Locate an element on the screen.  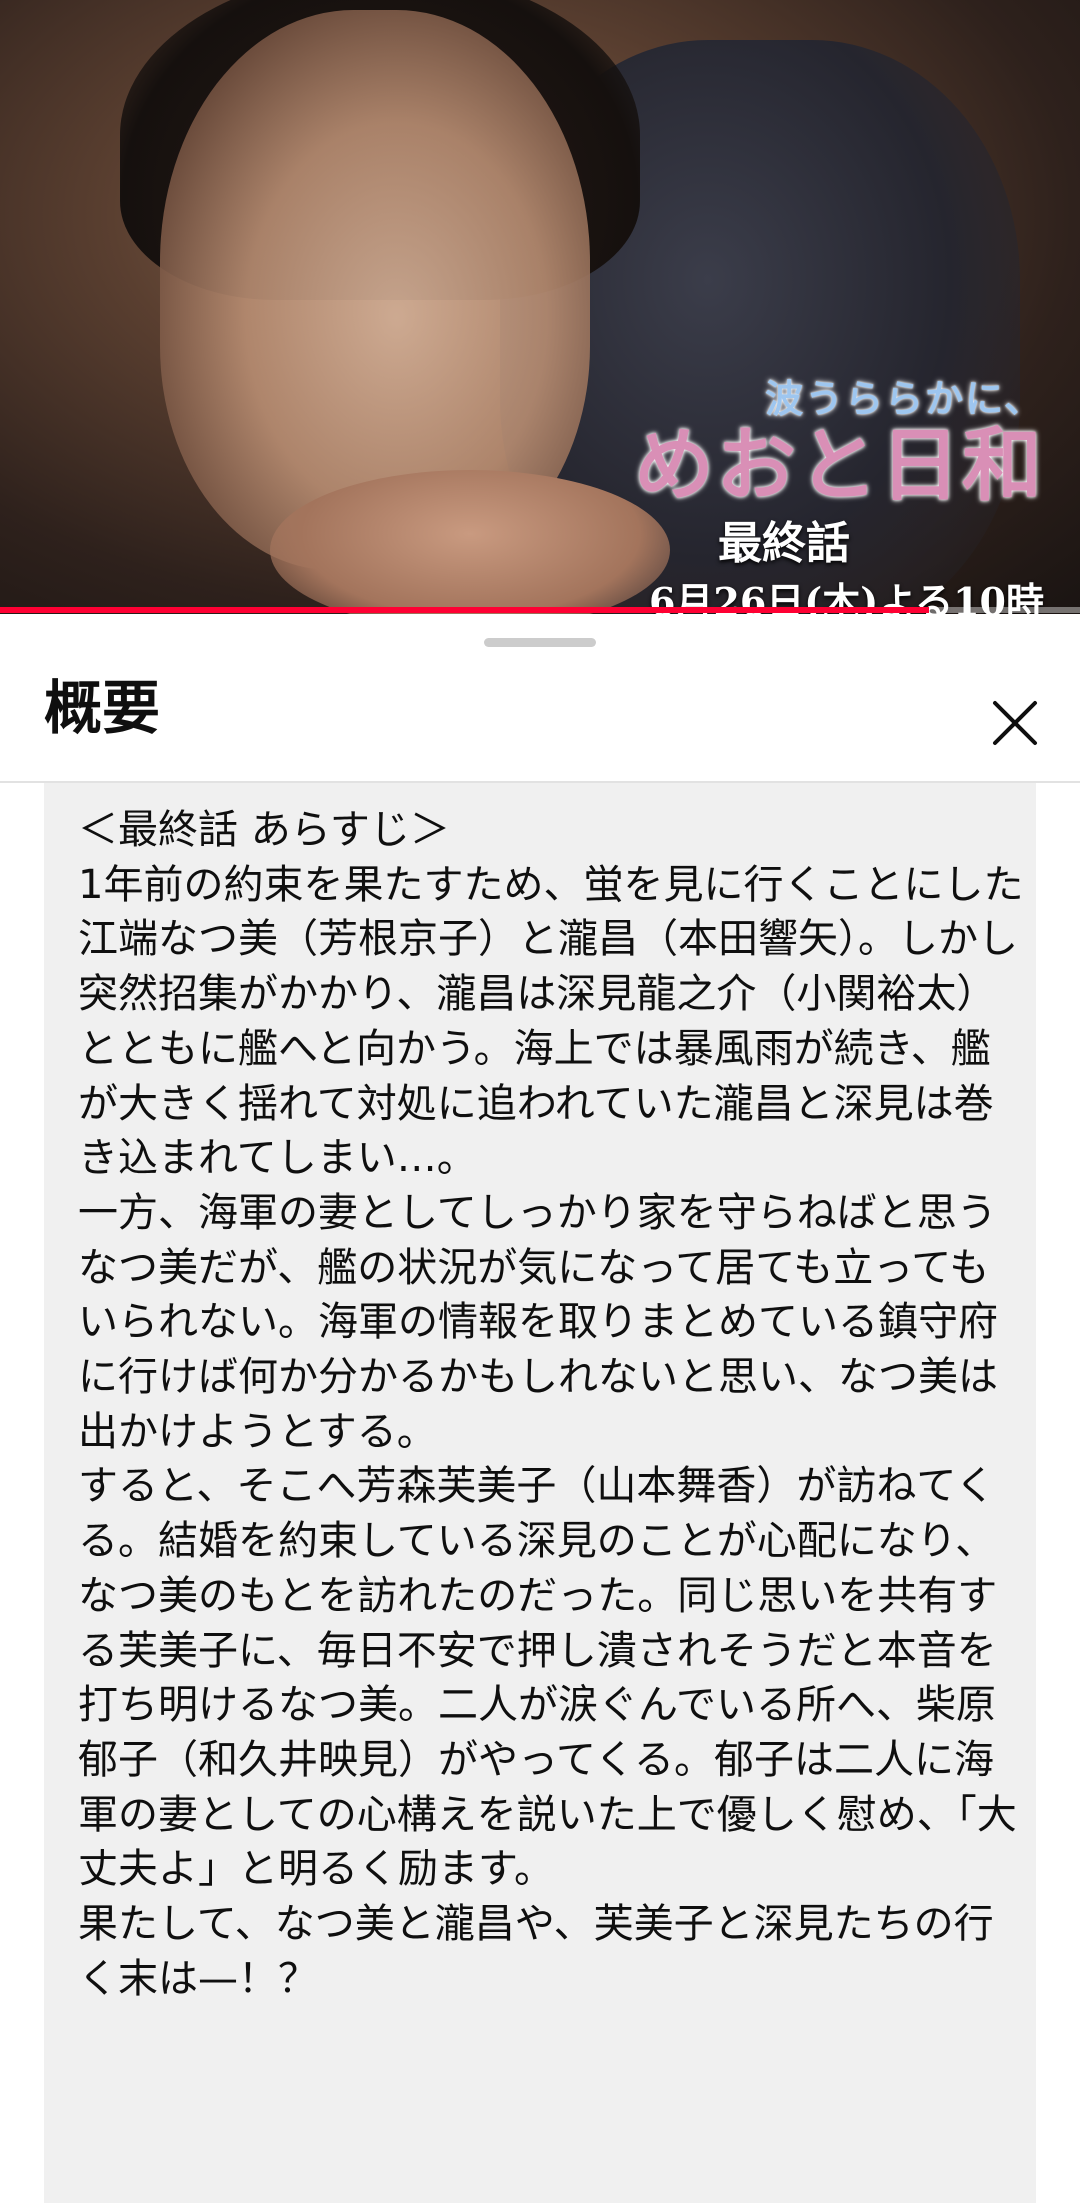
video-title-overlay: 波うららかに、 めおと日和 最終話 6月26日(木)よる10時 is located at coordinates (839, 491).